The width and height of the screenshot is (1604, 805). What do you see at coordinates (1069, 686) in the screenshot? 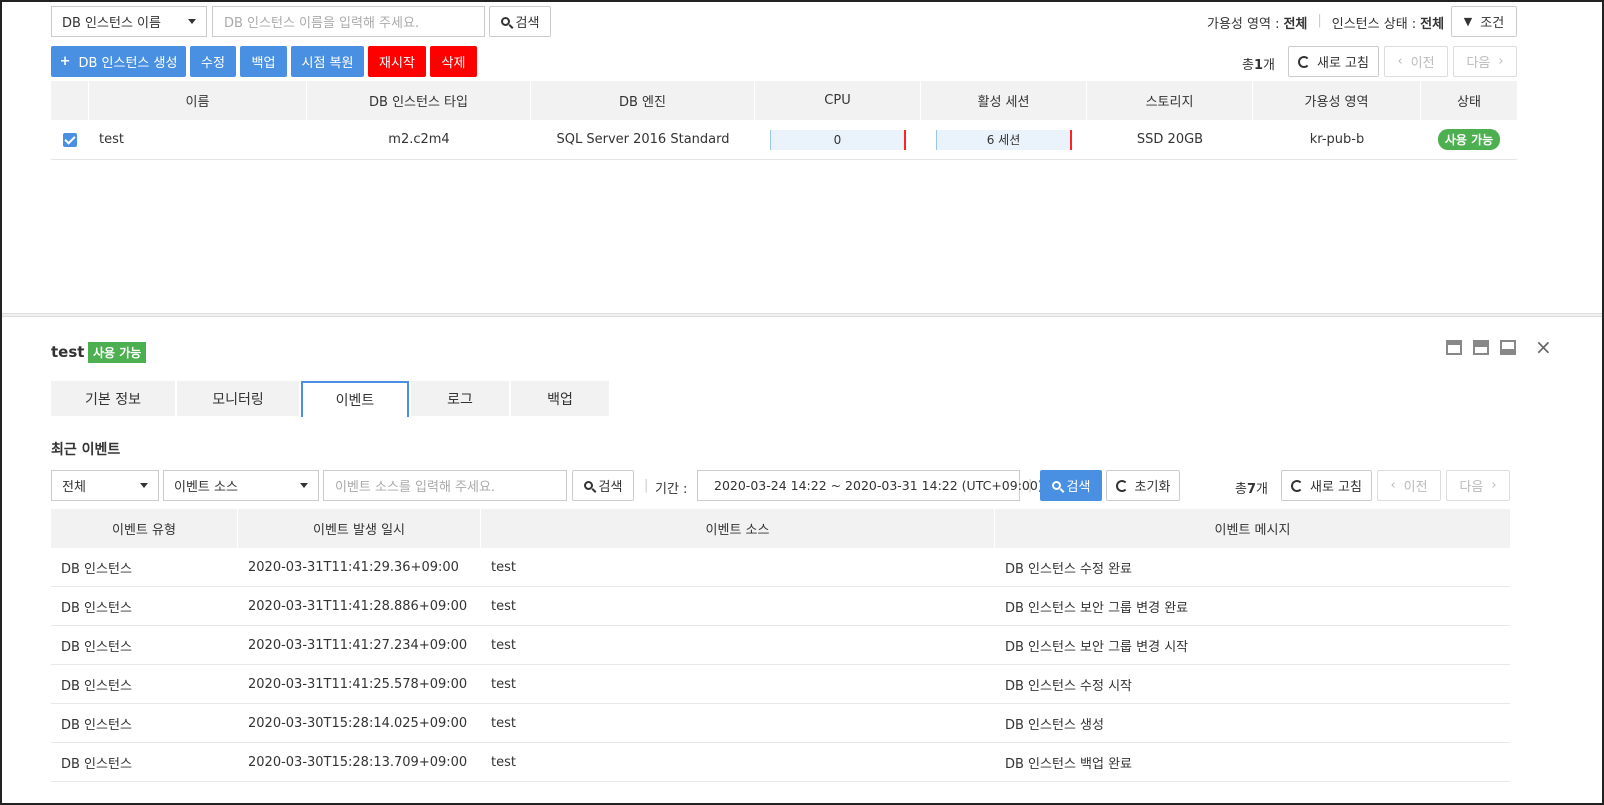
I see `event-cell-message: DB 인스턴스 수정 시작` at bounding box center [1069, 686].